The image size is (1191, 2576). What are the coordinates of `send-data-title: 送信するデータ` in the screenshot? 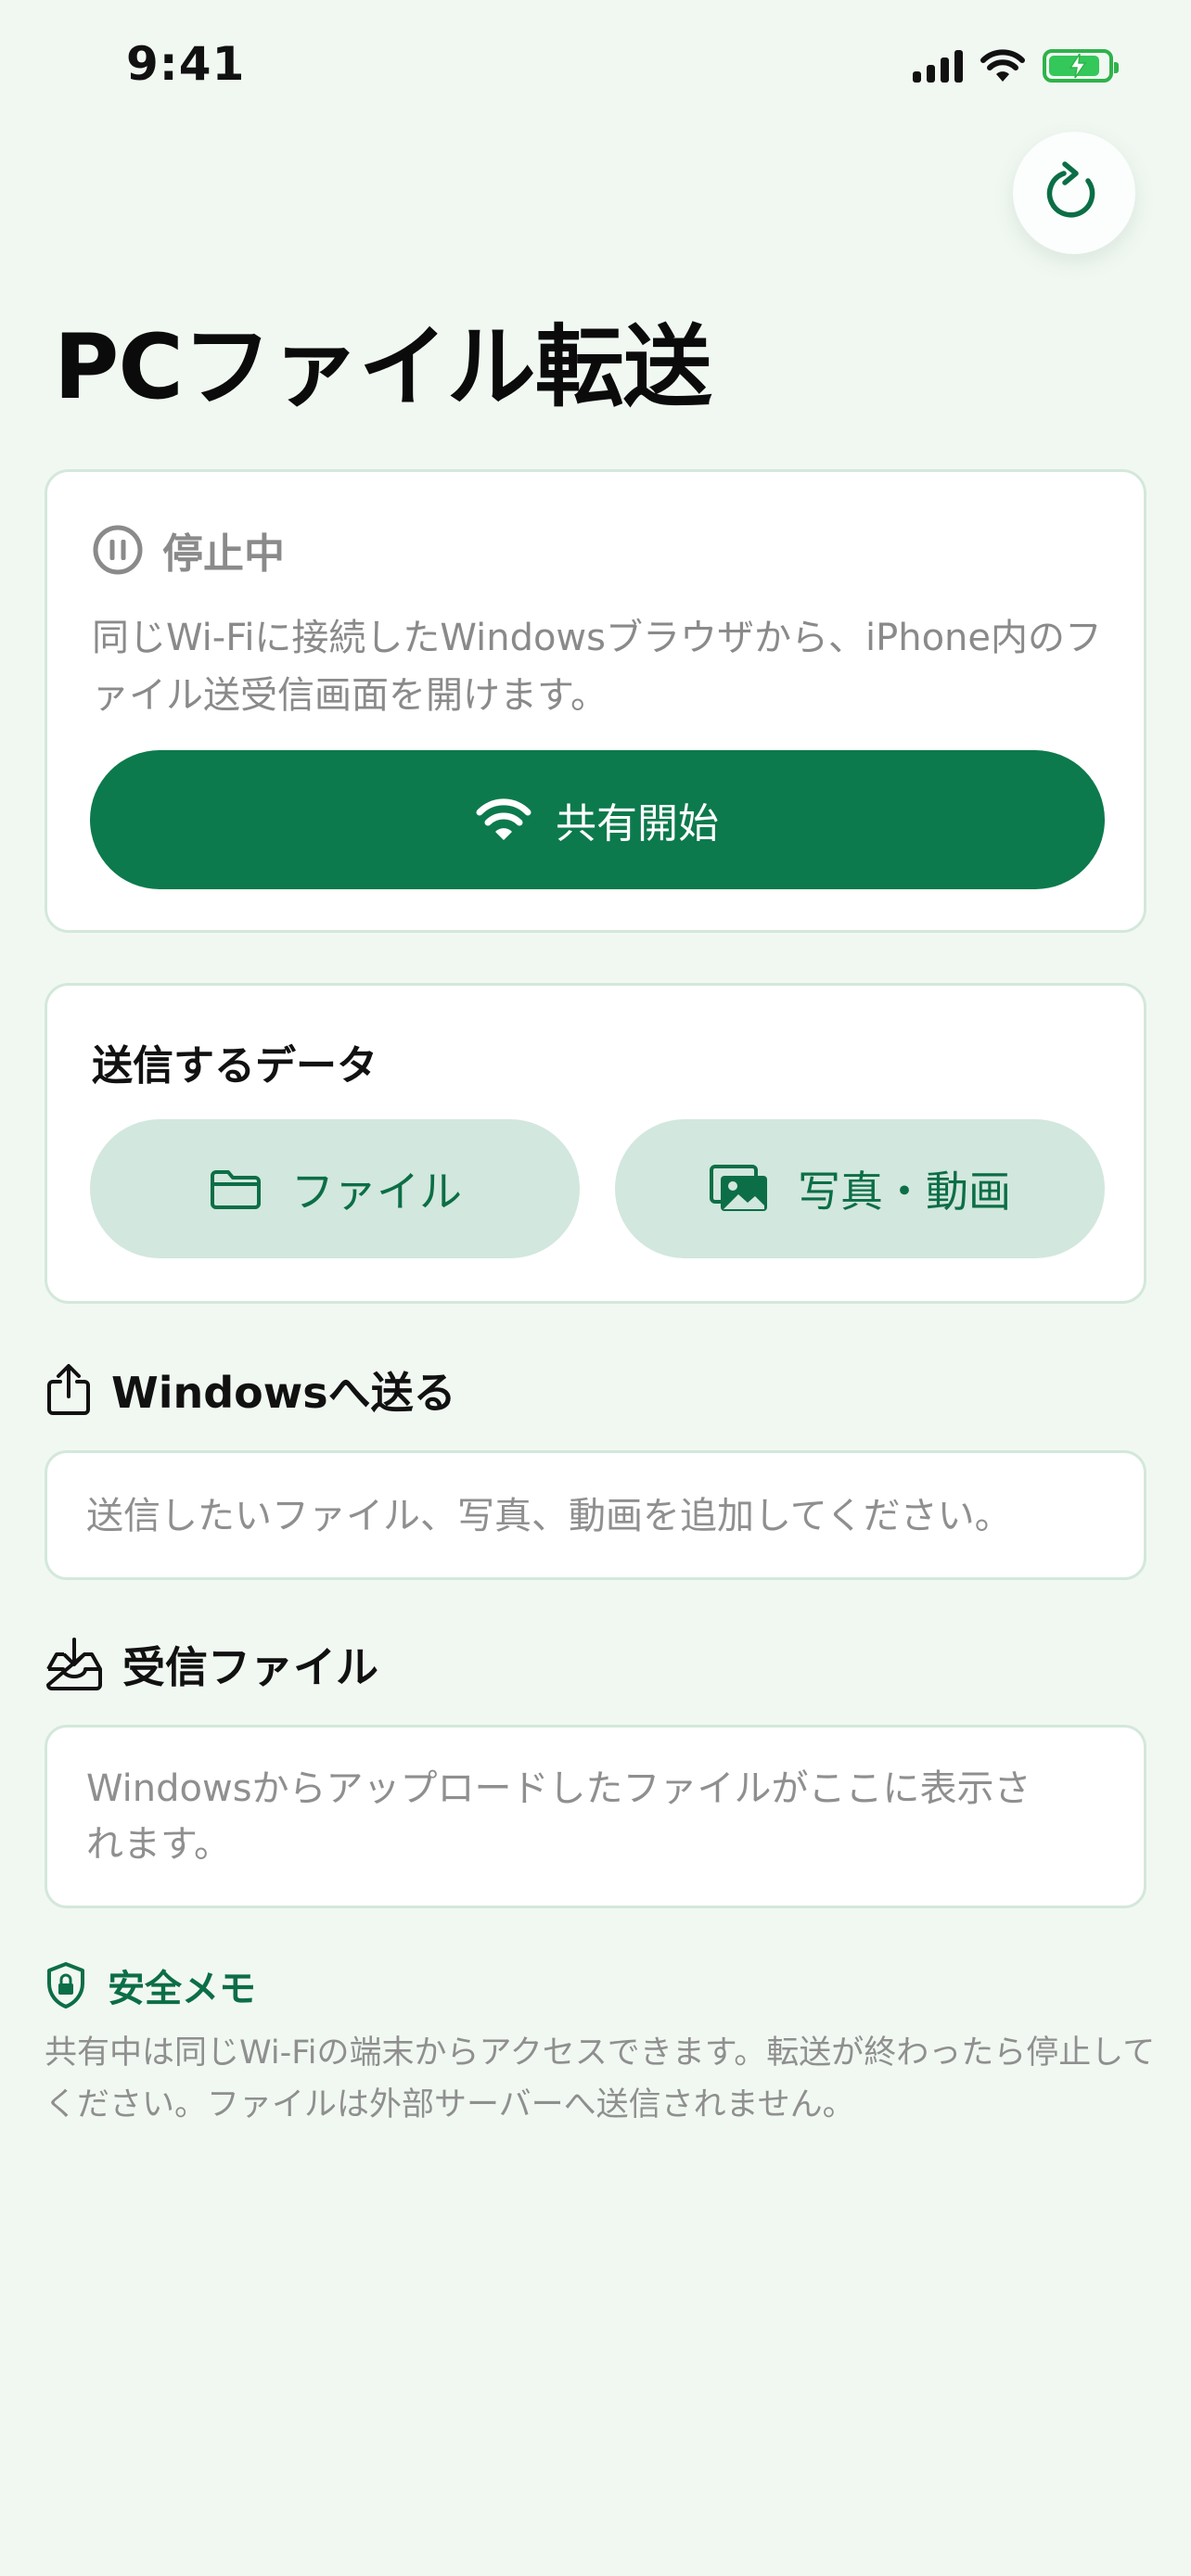 It's located at (235, 1066).